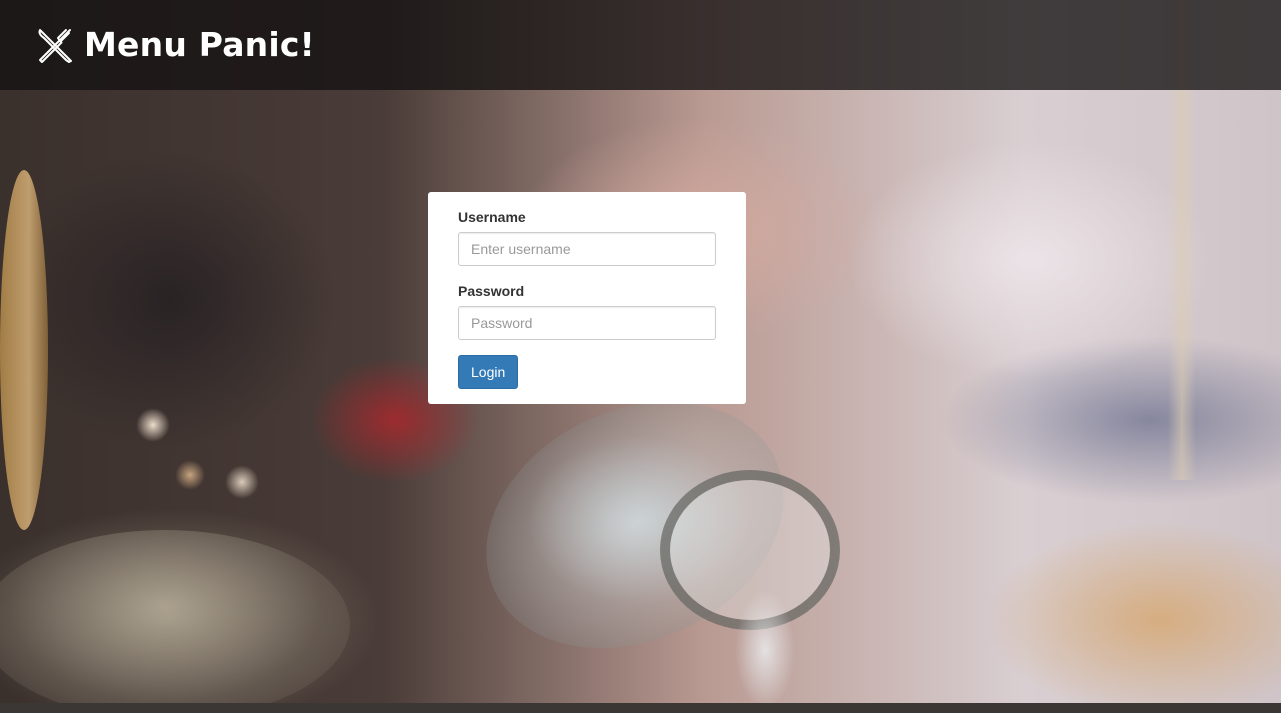  Describe the element at coordinates (492, 217) in the screenshot. I see `username-label: Username` at that location.